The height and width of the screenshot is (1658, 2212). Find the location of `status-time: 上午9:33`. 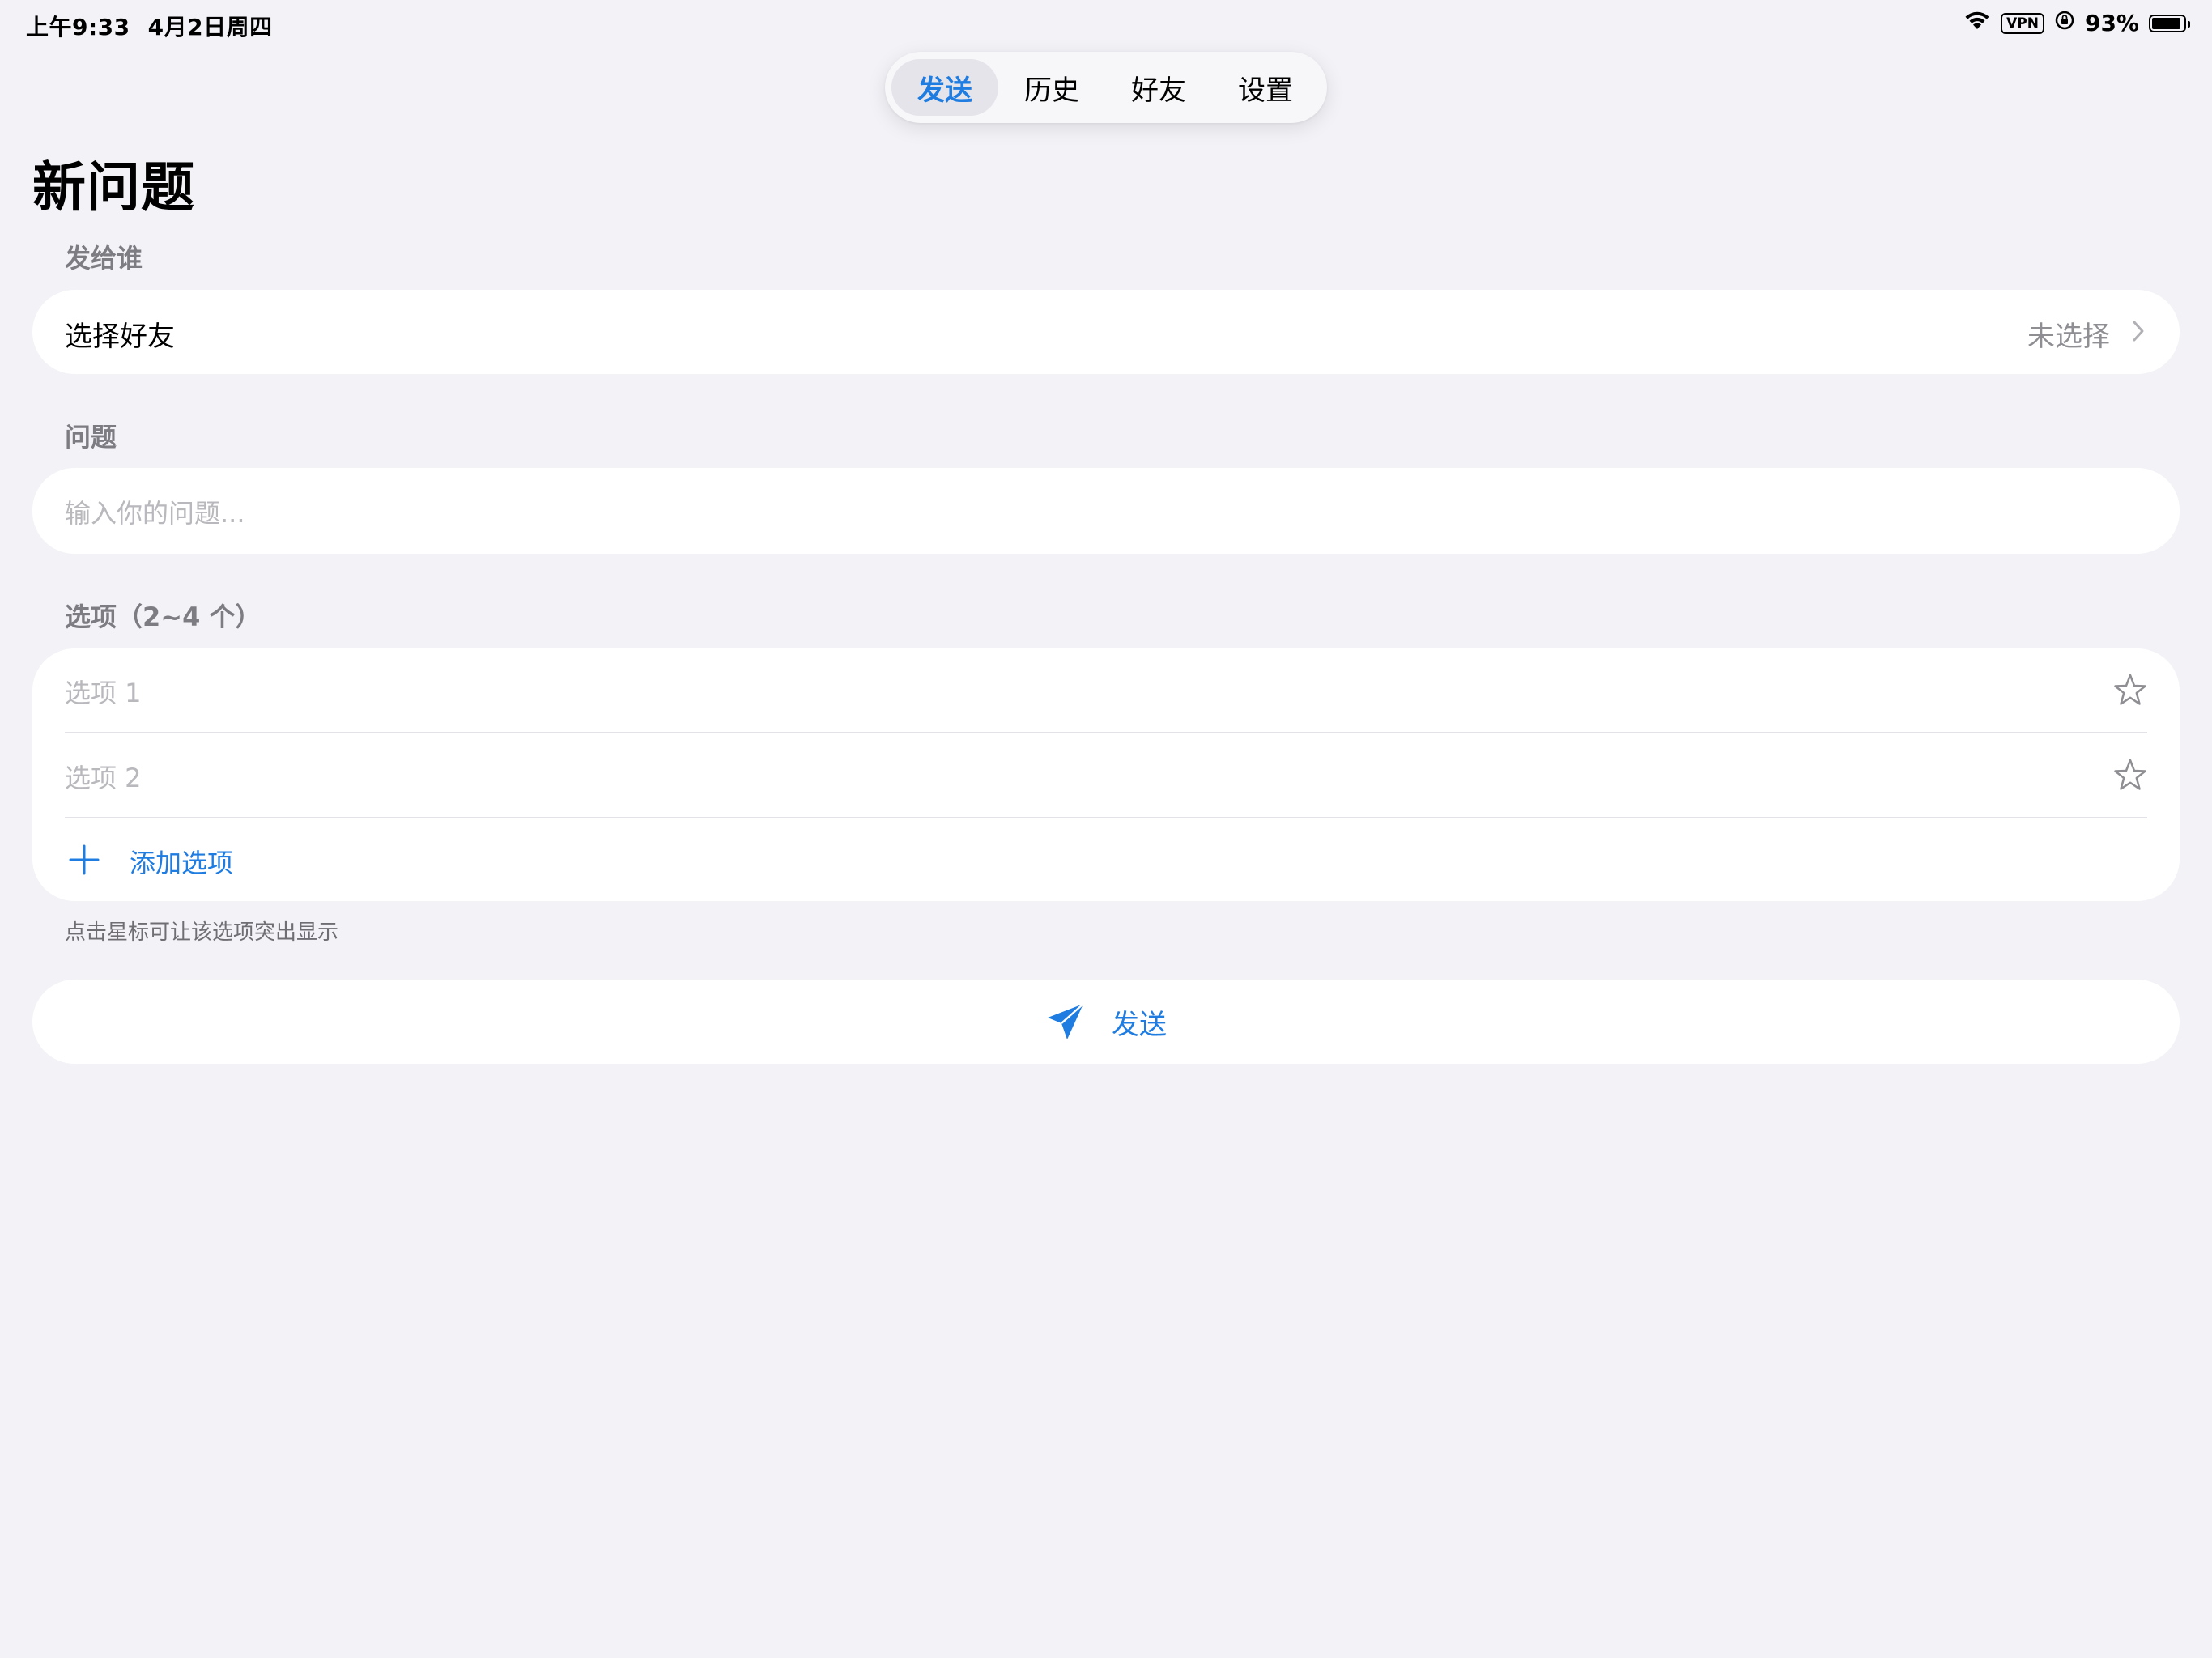

status-time: 上午9:33 is located at coordinates (78, 27).